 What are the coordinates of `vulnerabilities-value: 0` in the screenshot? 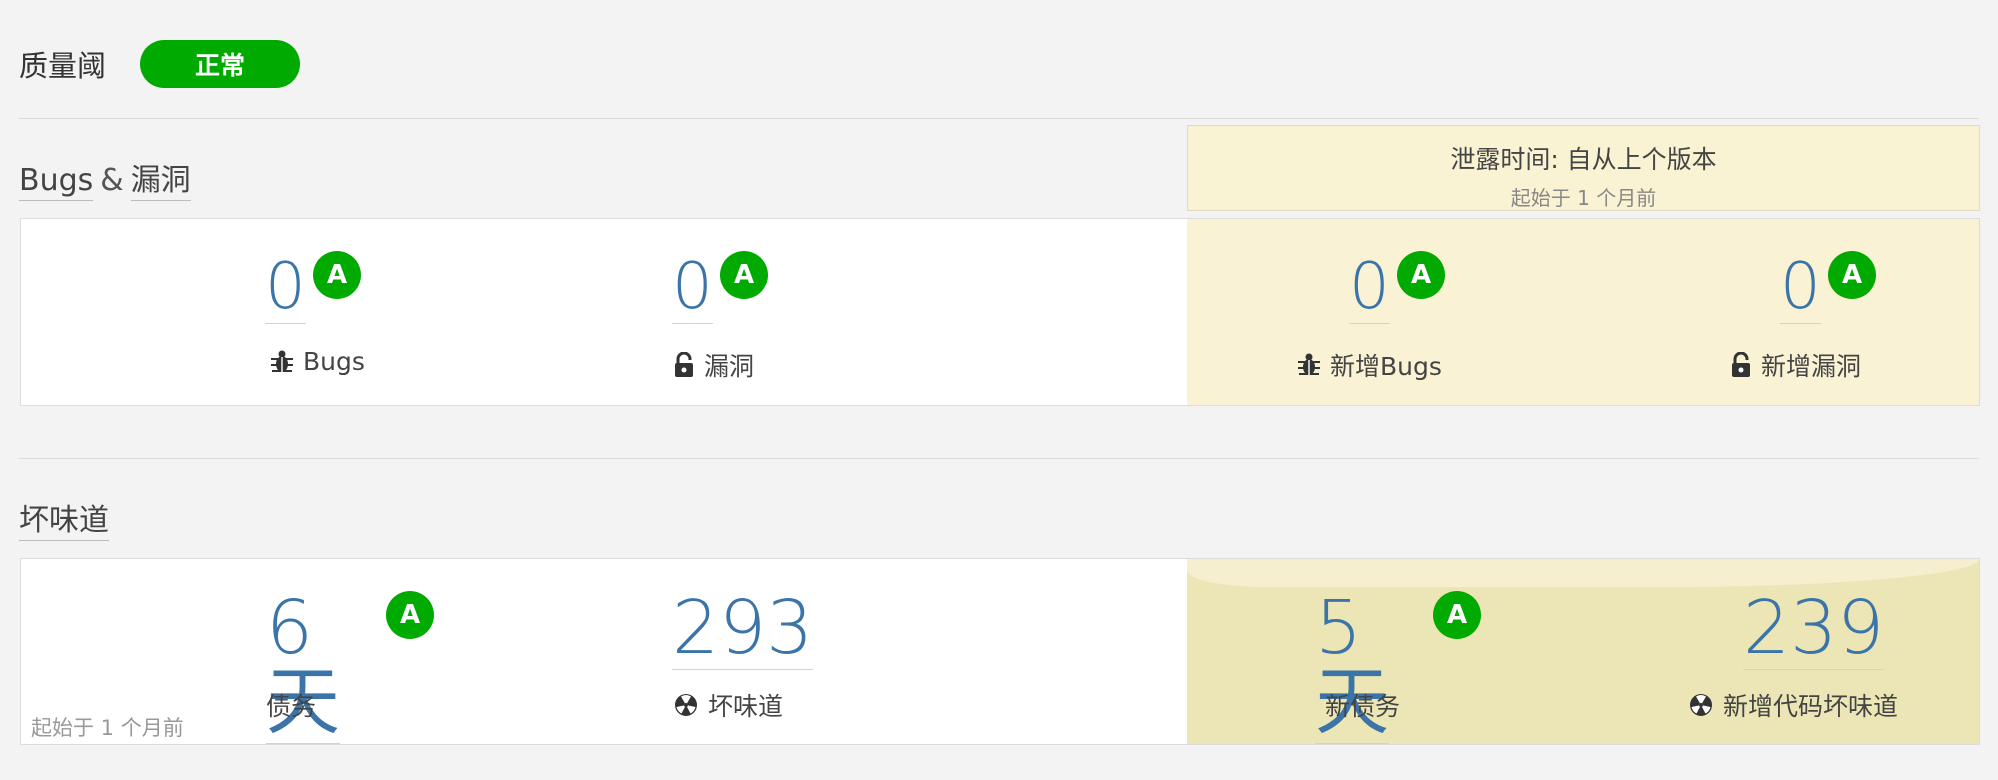 It's located at (692, 289).